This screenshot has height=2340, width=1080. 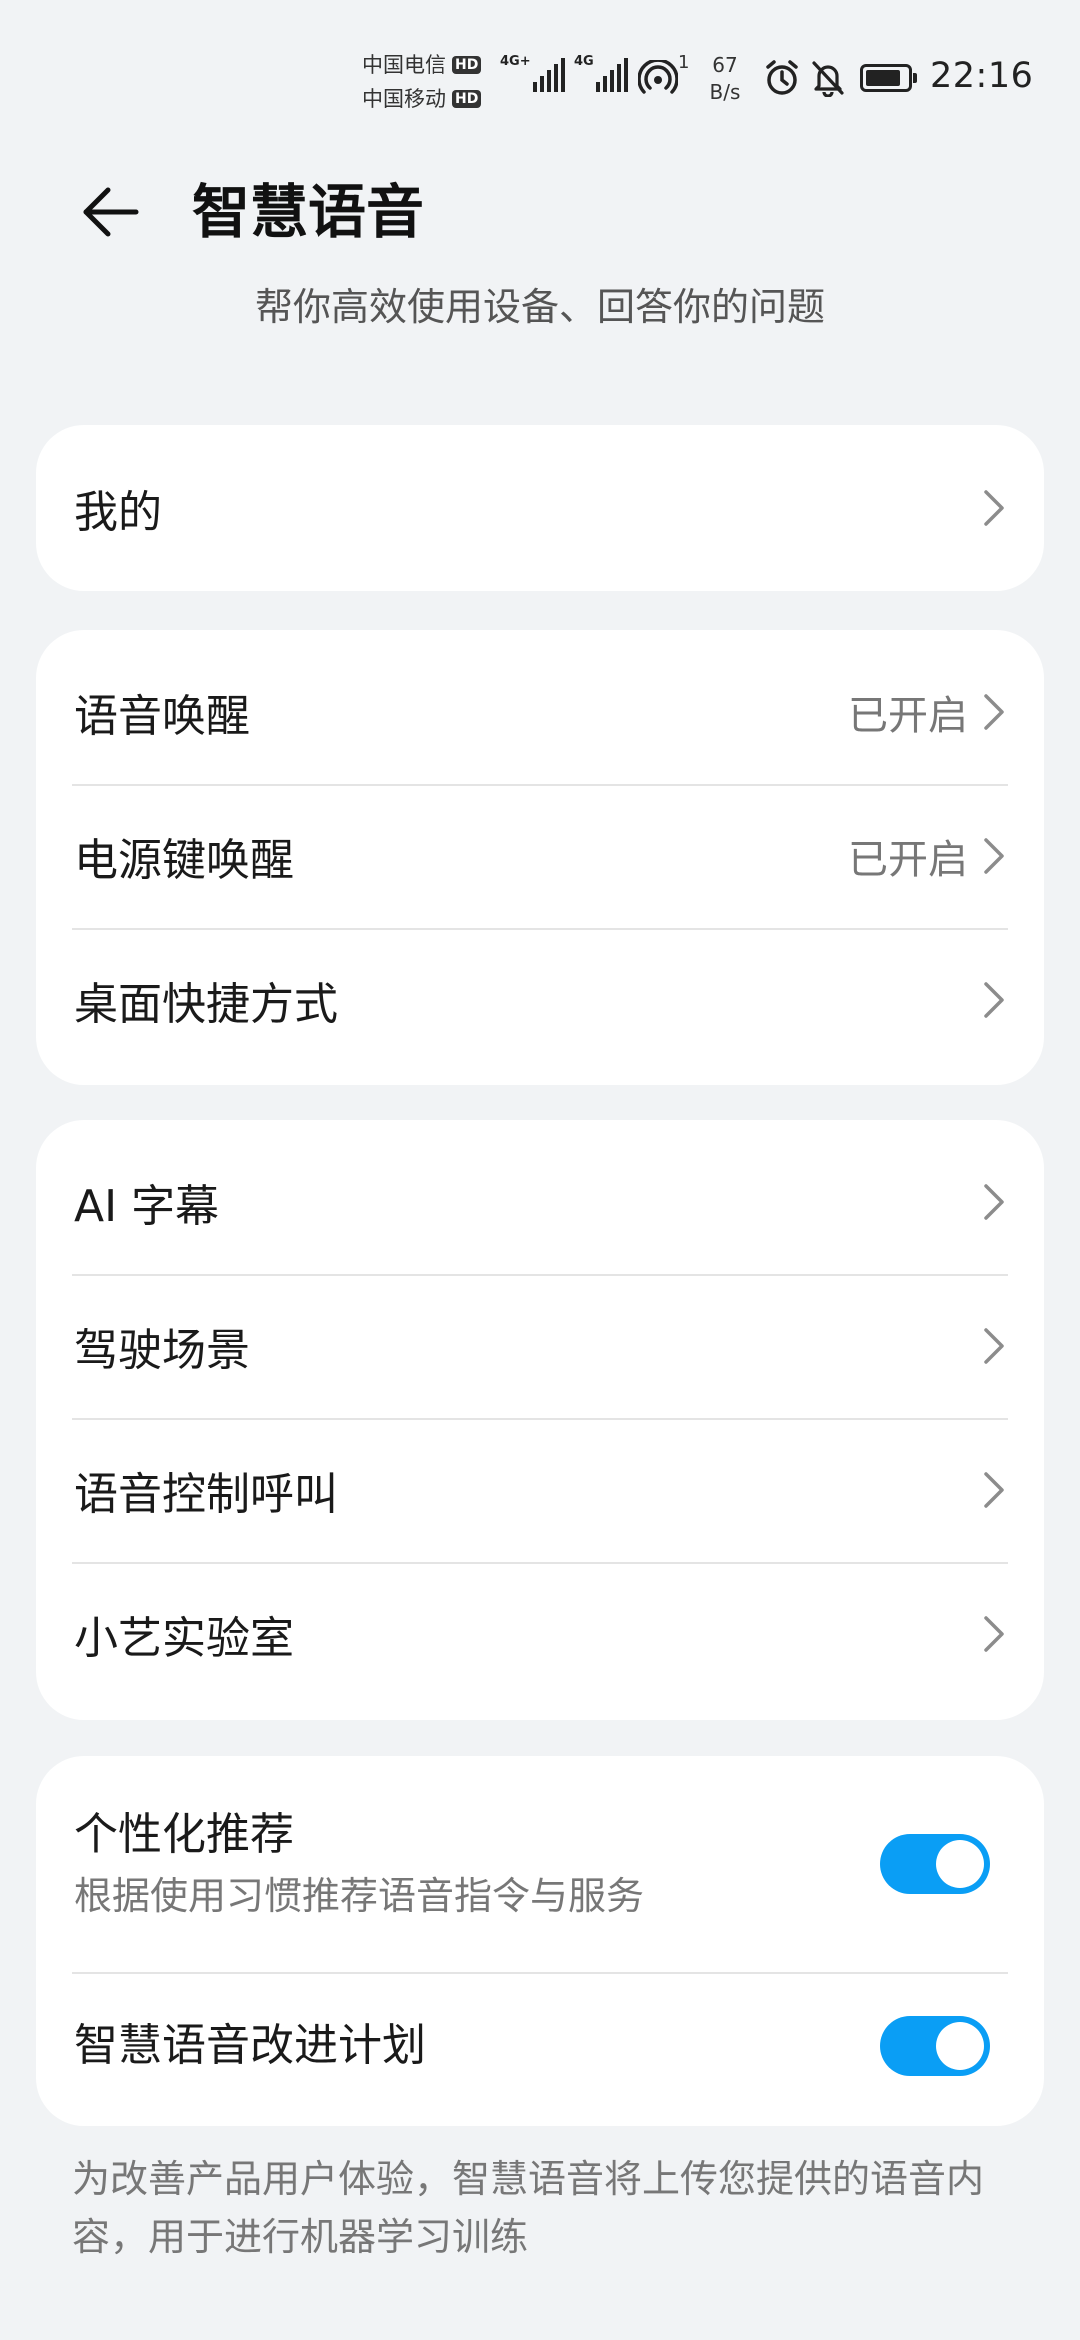 What do you see at coordinates (540, 1973) in the screenshot?
I see `divider` at bounding box center [540, 1973].